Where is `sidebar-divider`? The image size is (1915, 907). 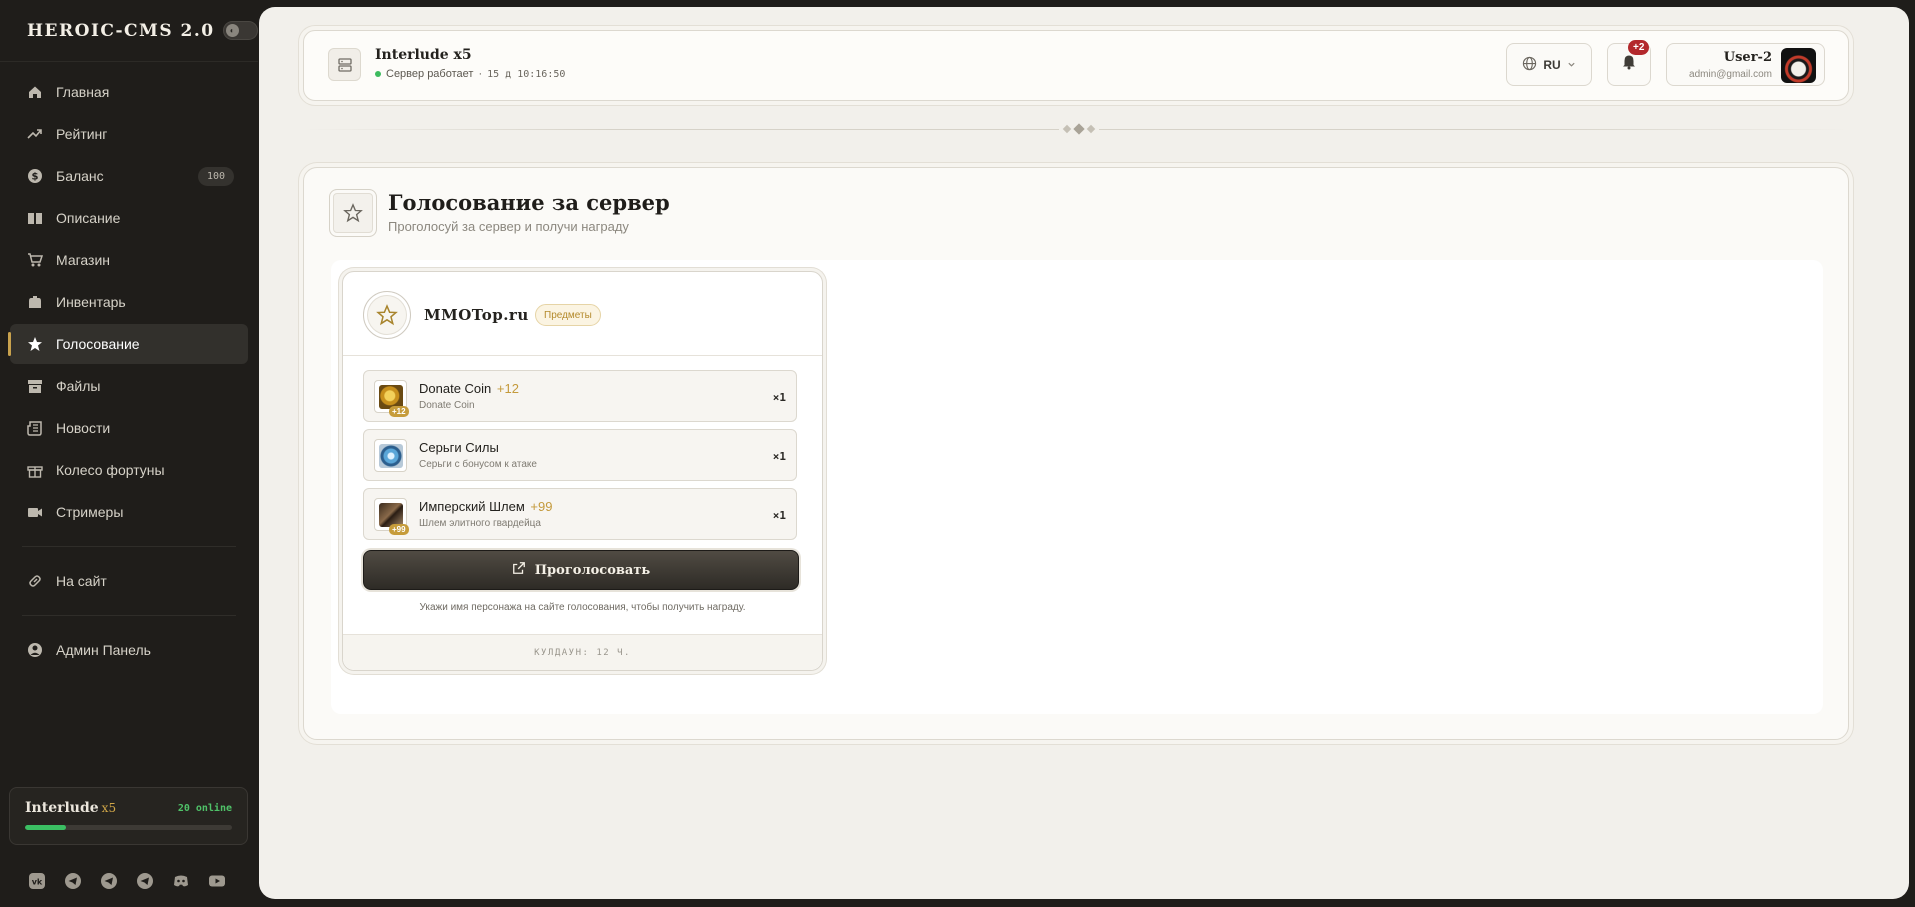 sidebar-divider is located at coordinates (129, 615).